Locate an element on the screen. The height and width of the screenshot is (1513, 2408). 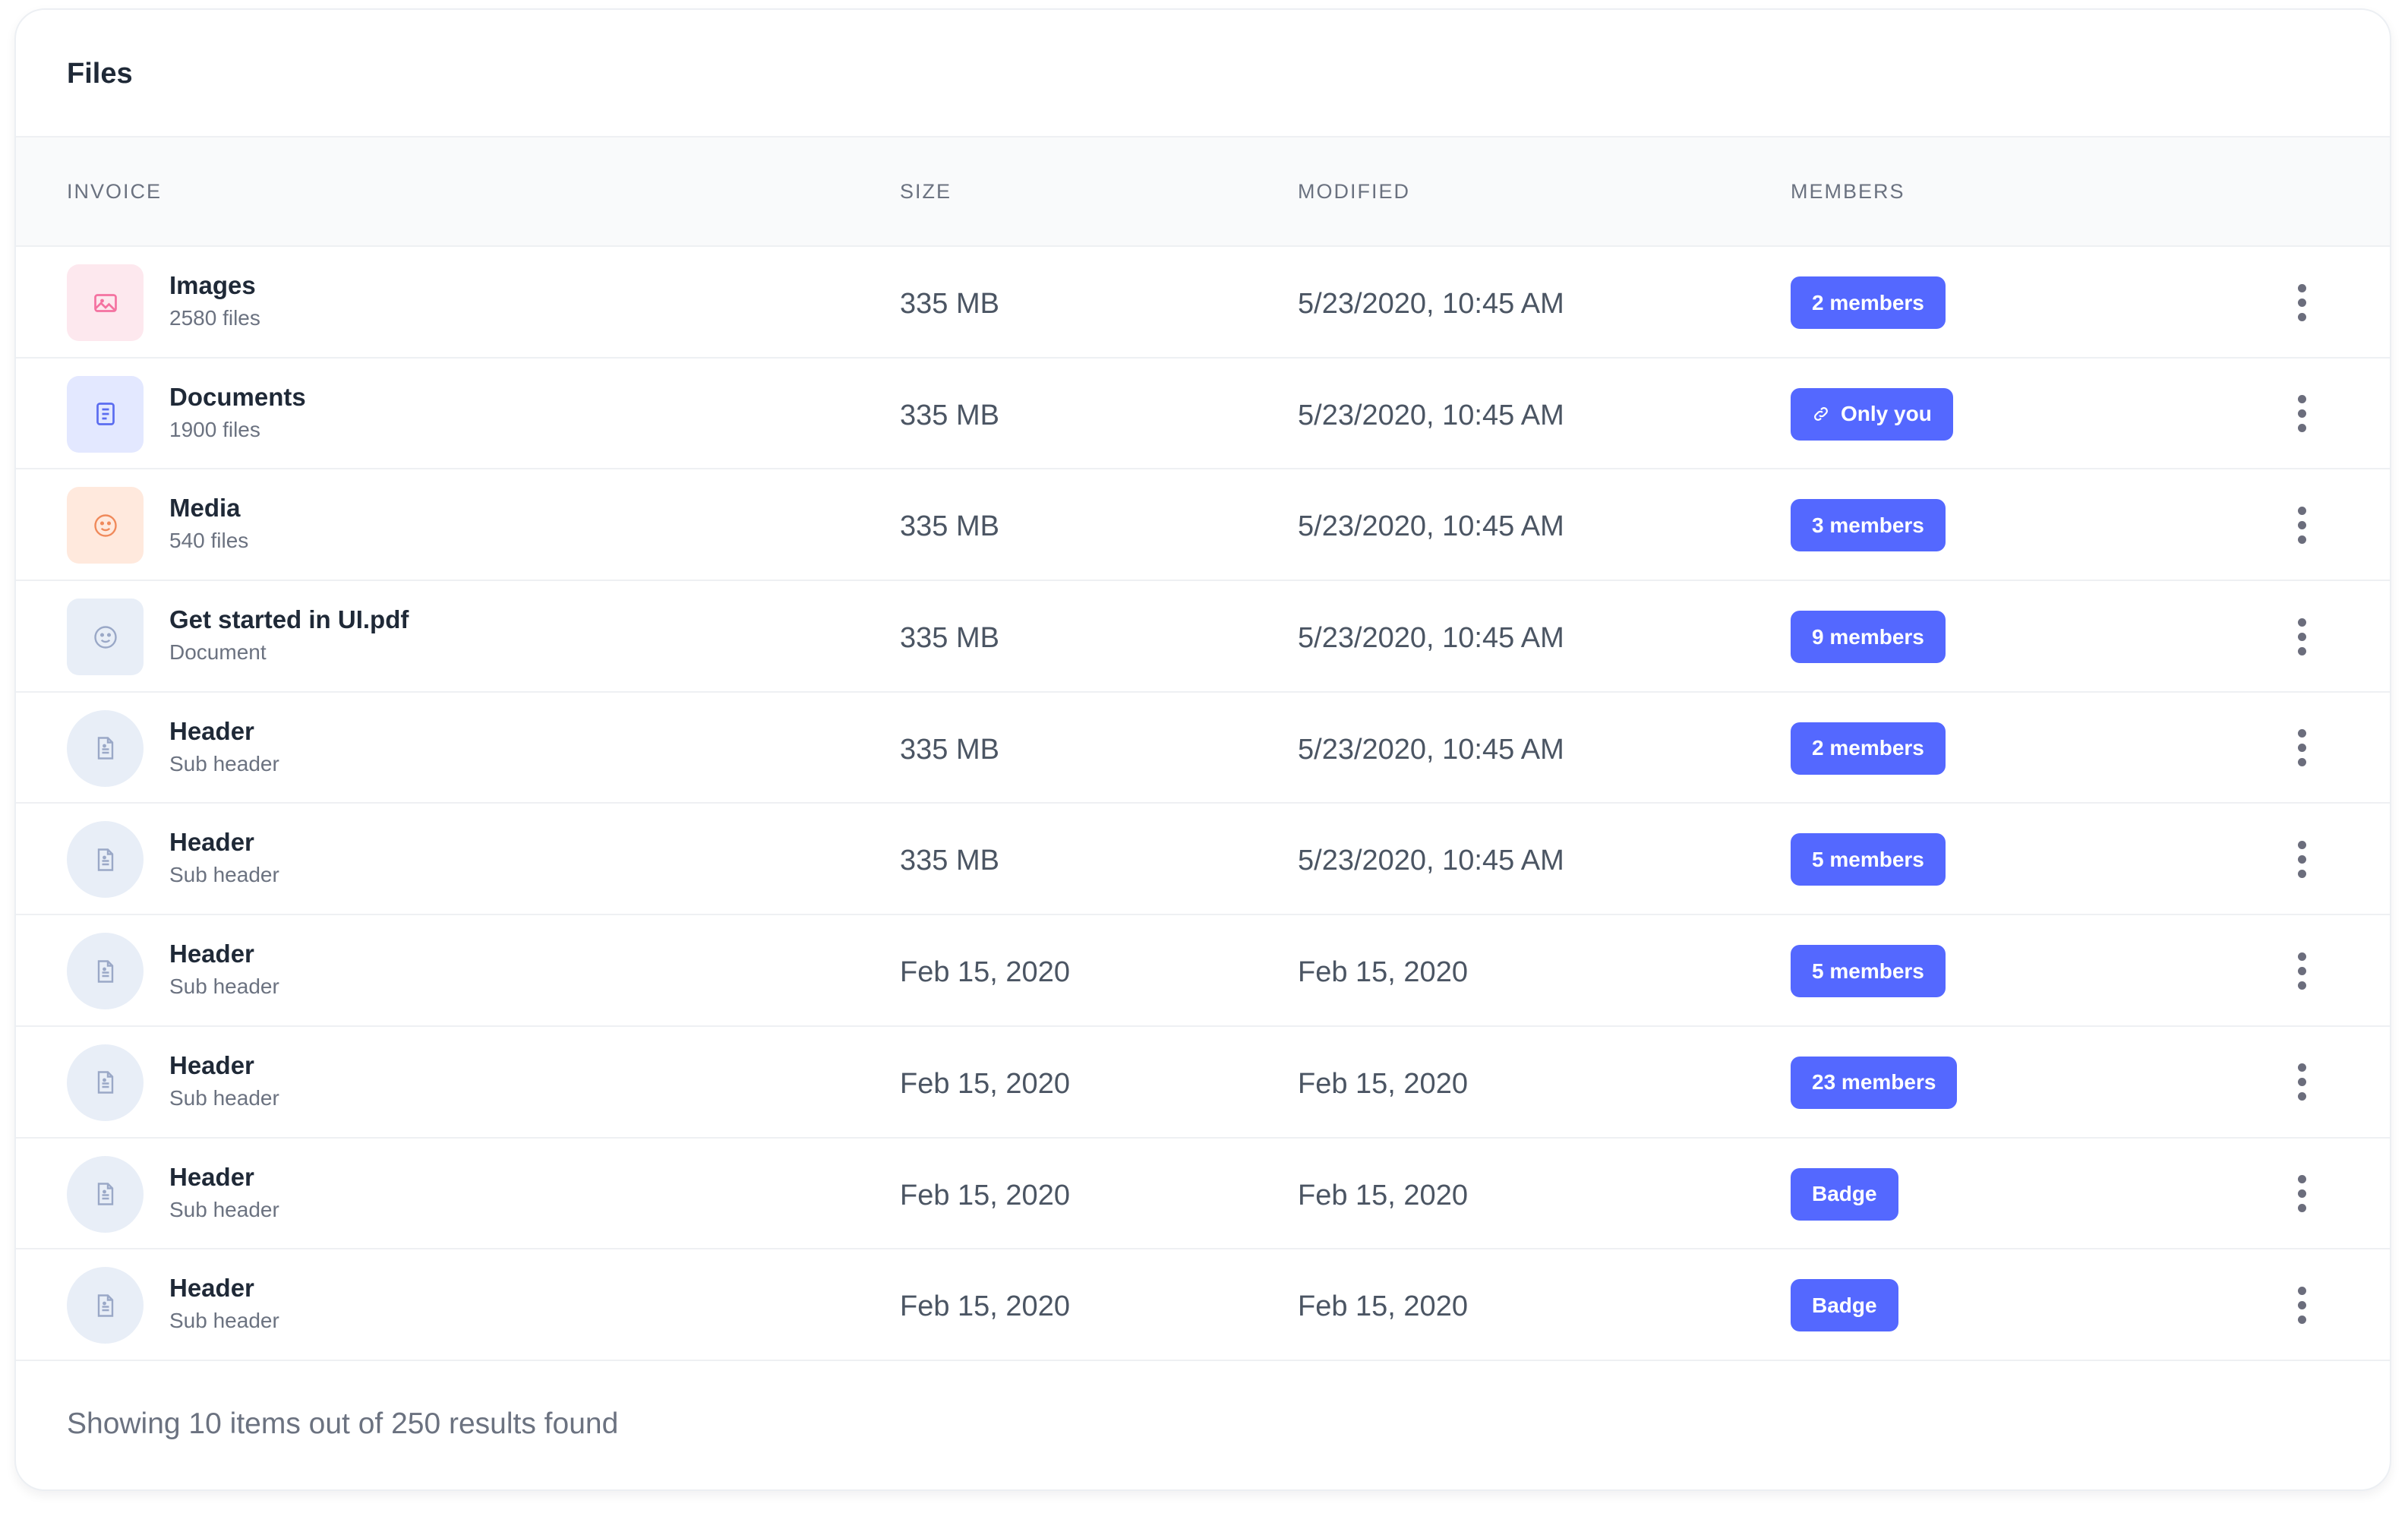
file-subtitle: 1900 files is located at coordinates (214, 429).